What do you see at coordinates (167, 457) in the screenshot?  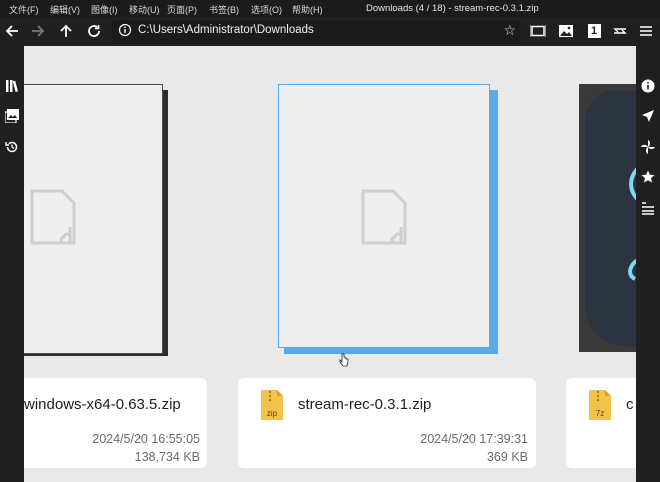 I see `file-size: 138,734 KB` at bounding box center [167, 457].